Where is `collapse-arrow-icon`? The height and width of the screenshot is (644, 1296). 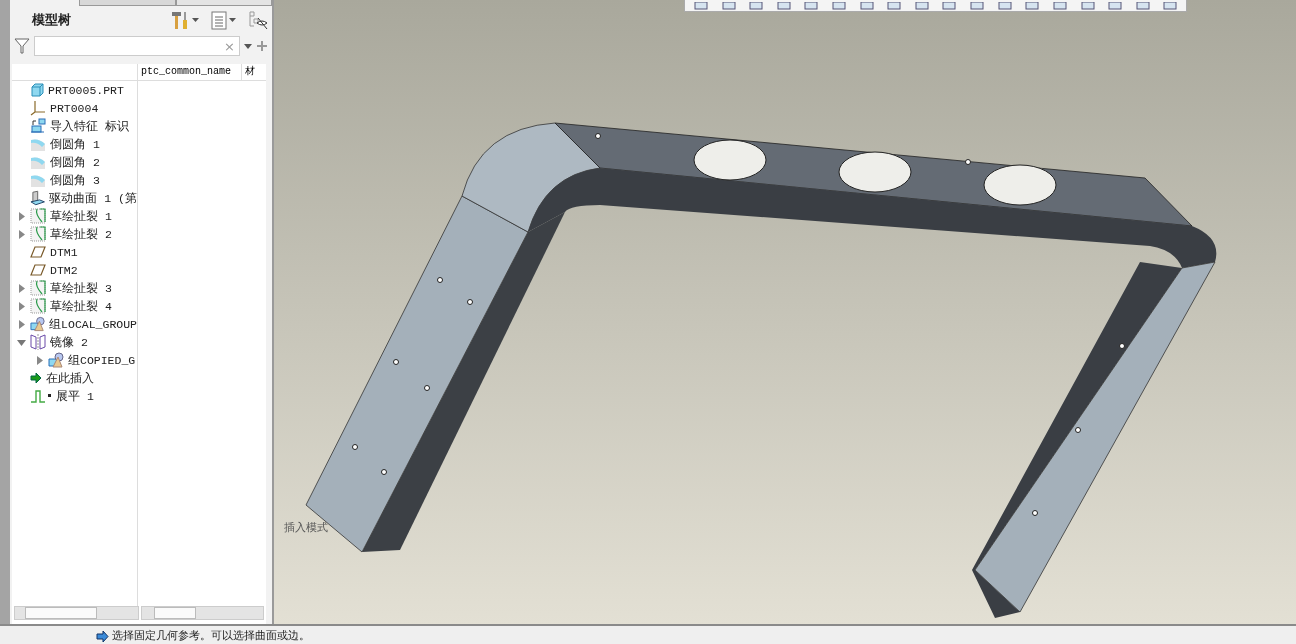 collapse-arrow-icon is located at coordinates (21, 342).